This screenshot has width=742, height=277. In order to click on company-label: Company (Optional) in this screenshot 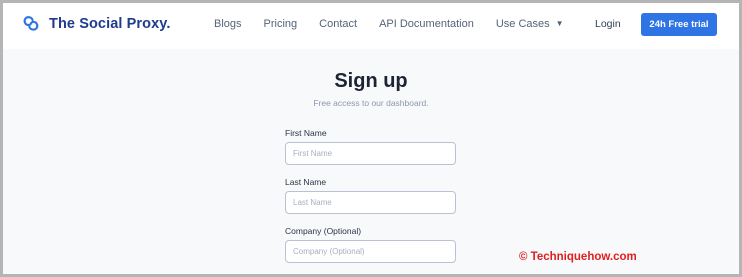, I will do `click(323, 231)`.